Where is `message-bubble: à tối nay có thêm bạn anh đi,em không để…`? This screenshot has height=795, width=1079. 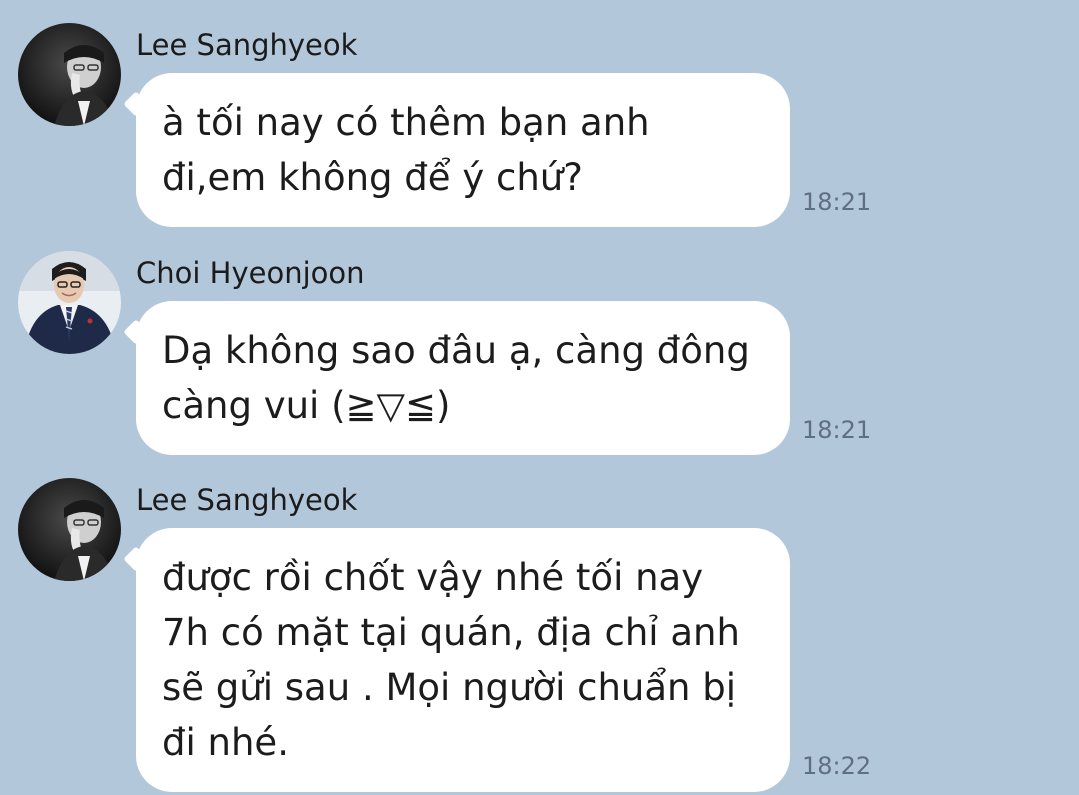
message-bubble: à tối nay có thêm bạn anh đi,em không để… is located at coordinates (463, 150).